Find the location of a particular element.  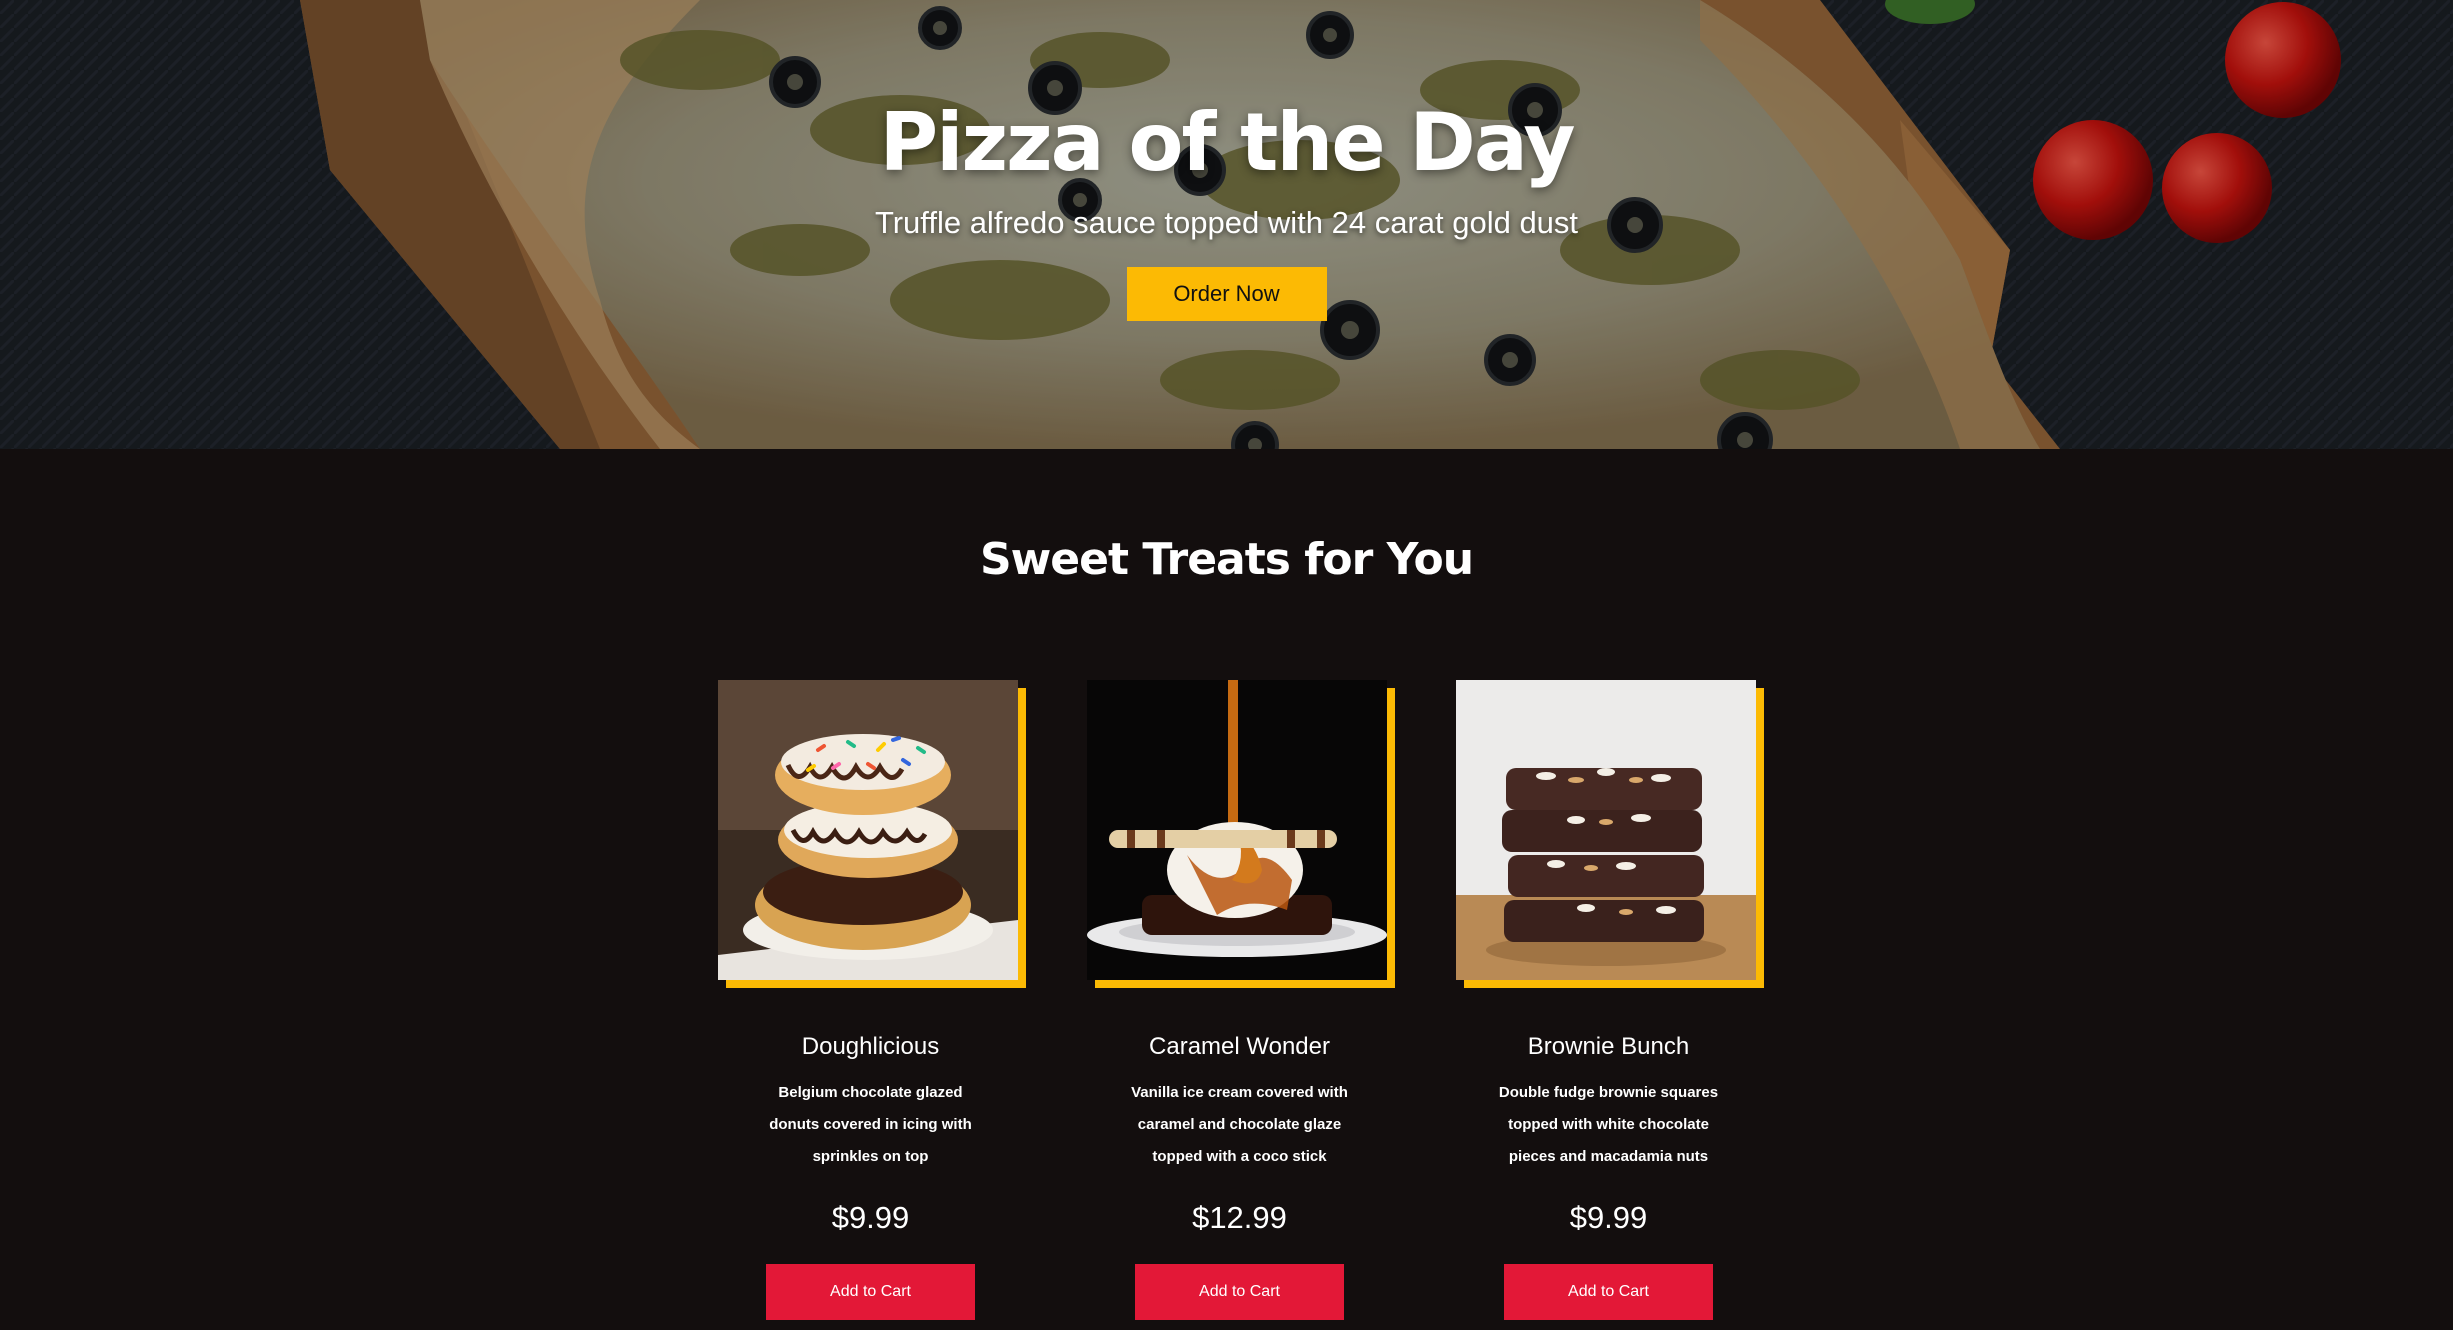

treat-name: Caramel Wonder is located at coordinates (1239, 1047).